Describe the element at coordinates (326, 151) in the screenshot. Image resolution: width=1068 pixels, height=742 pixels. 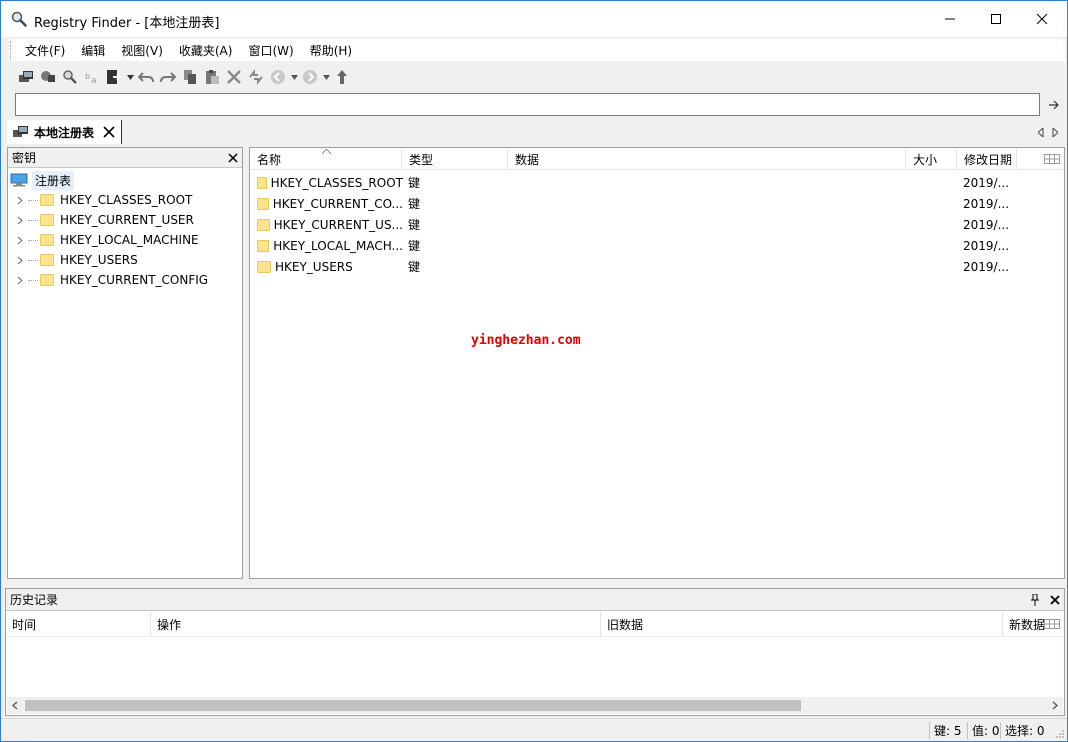
I see `sort-ascending-icon` at that location.